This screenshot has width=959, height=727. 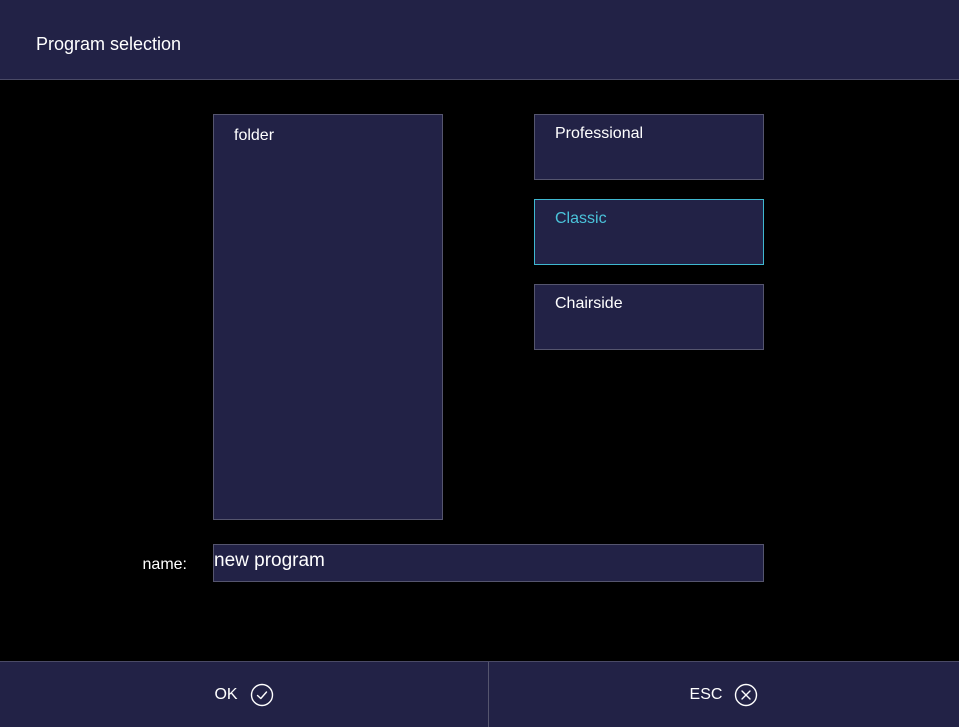 What do you see at coordinates (599, 133) in the screenshot?
I see `mode-button-label: Professional` at bounding box center [599, 133].